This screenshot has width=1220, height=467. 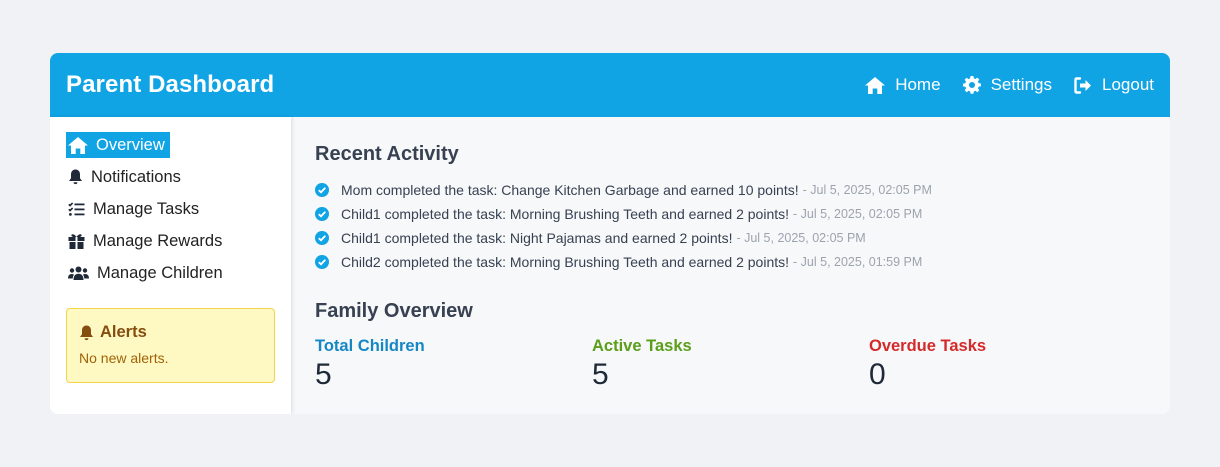 I want to click on page-title: Parent Dashboard, so click(x=170, y=84).